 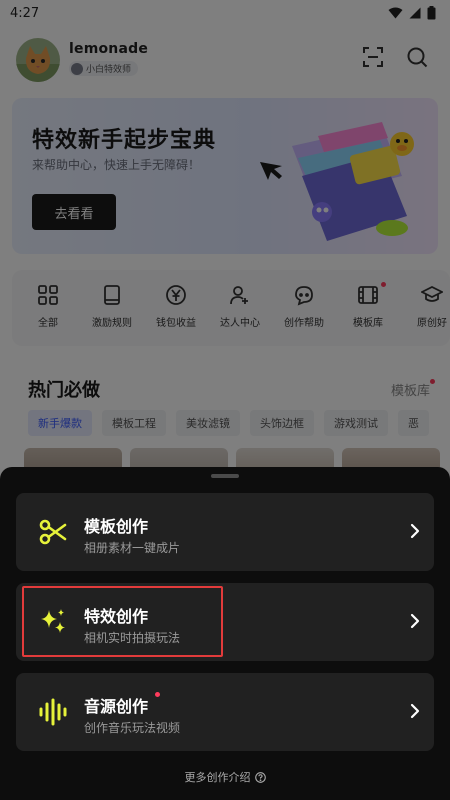 I want to click on audio-creation-option: 音源创作 创作音乐玩法视频, so click(x=225, y=712).